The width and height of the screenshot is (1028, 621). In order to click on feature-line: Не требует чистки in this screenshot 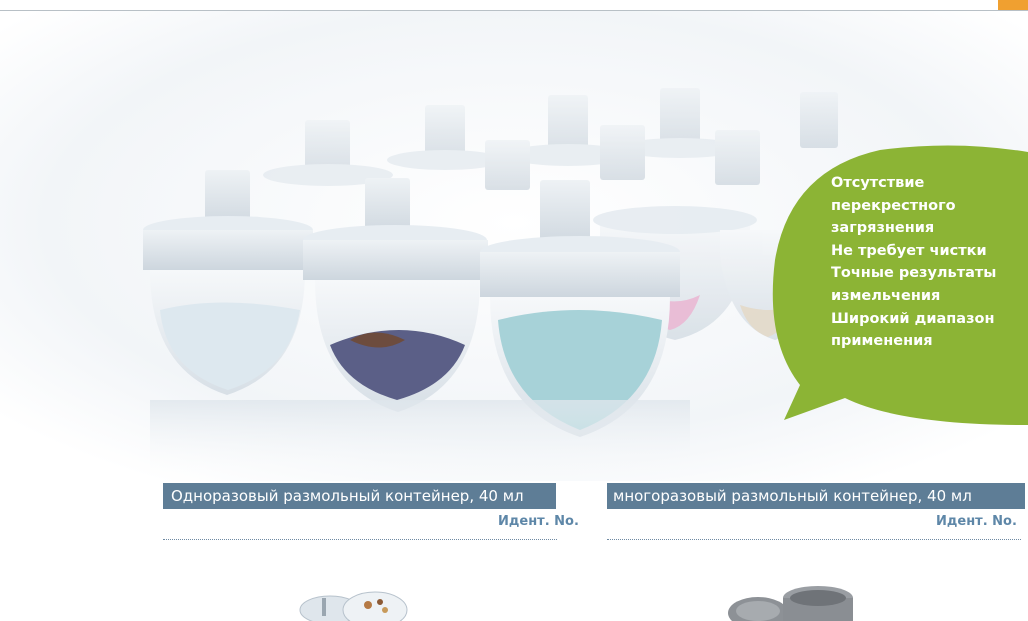, I will do `click(909, 250)`.